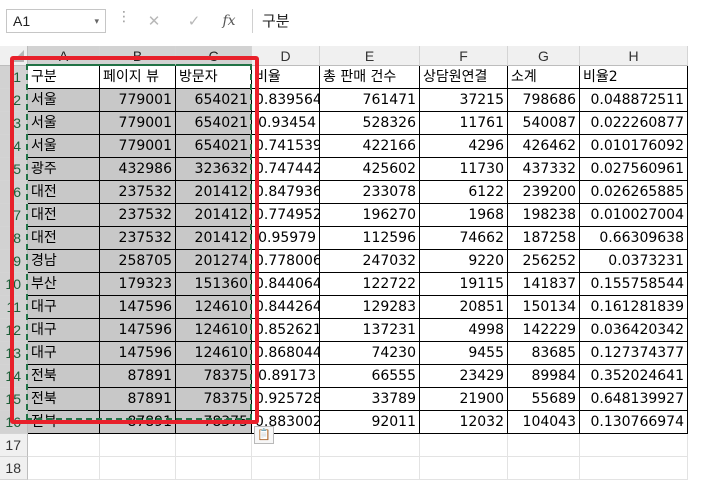 Image resolution: width=724 pixels, height=480 pixels. I want to click on cell-f17, so click(464, 445).